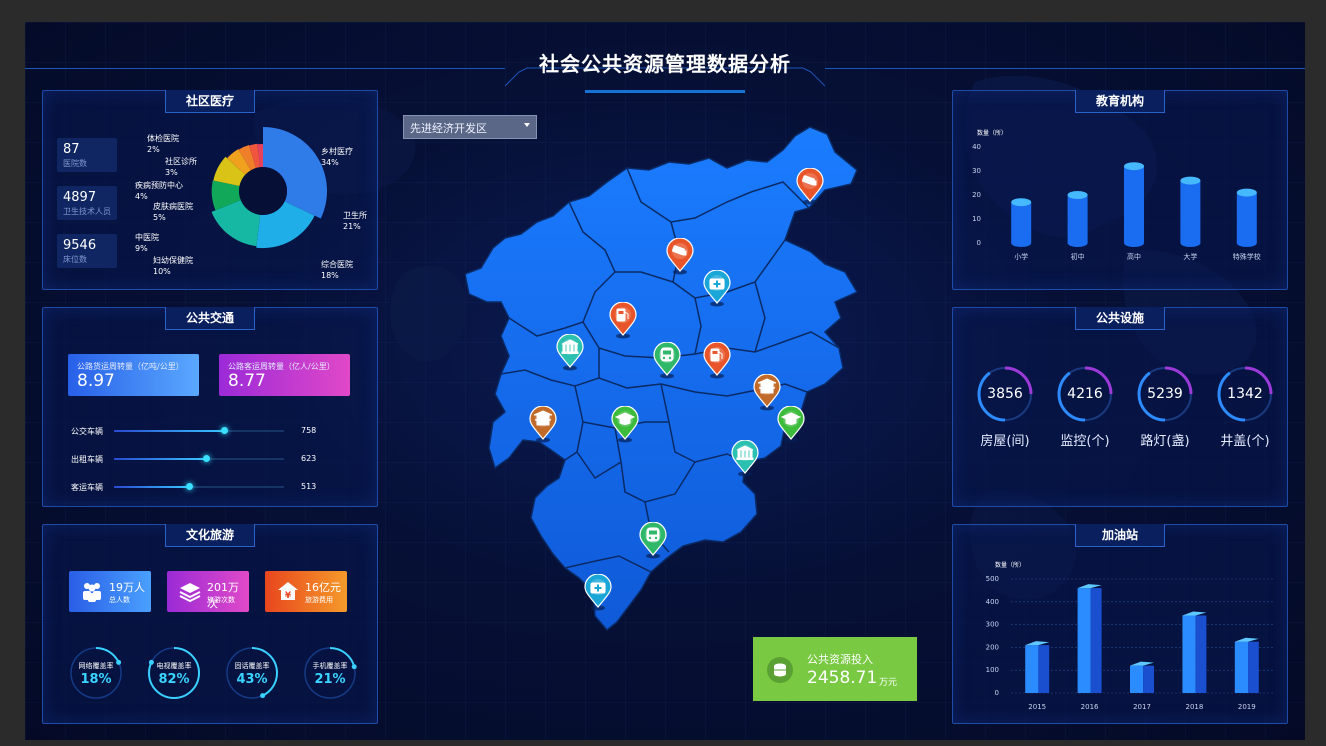 The height and width of the screenshot is (746, 1326). What do you see at coordinates (992, 625) in the screenshot?
I see `y-tick-label: 300` at bounding box center [992, 625].